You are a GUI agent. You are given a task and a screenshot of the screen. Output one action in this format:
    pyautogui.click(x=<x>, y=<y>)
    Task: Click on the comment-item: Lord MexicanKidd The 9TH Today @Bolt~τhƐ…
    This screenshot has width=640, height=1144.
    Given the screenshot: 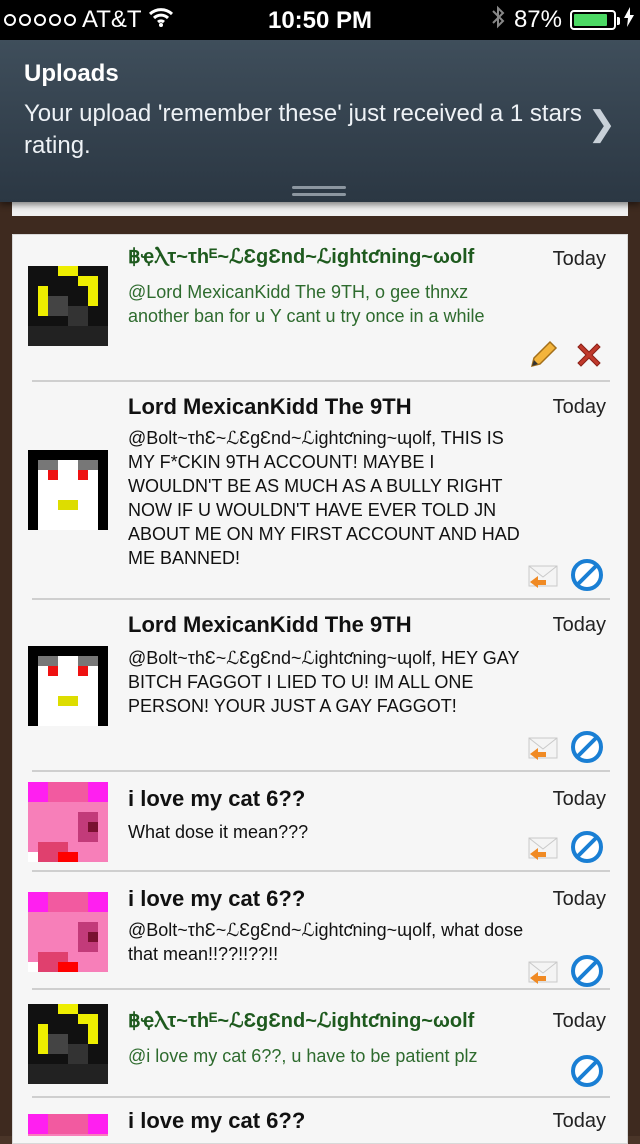 What is the action you would take?
    pyautogui.click(x=320, y=685)
    